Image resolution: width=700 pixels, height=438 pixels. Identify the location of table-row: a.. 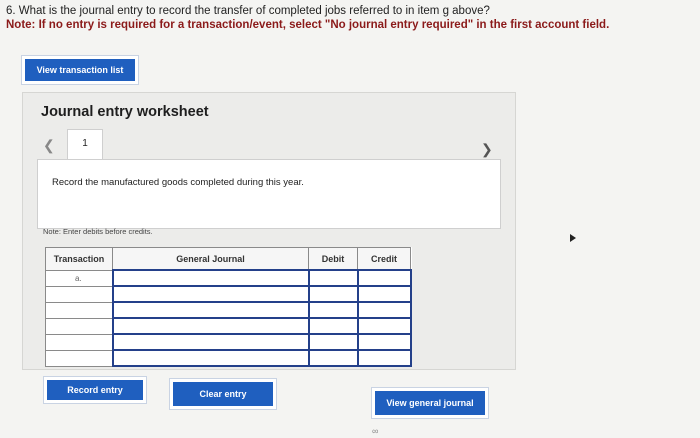
(228, 278).